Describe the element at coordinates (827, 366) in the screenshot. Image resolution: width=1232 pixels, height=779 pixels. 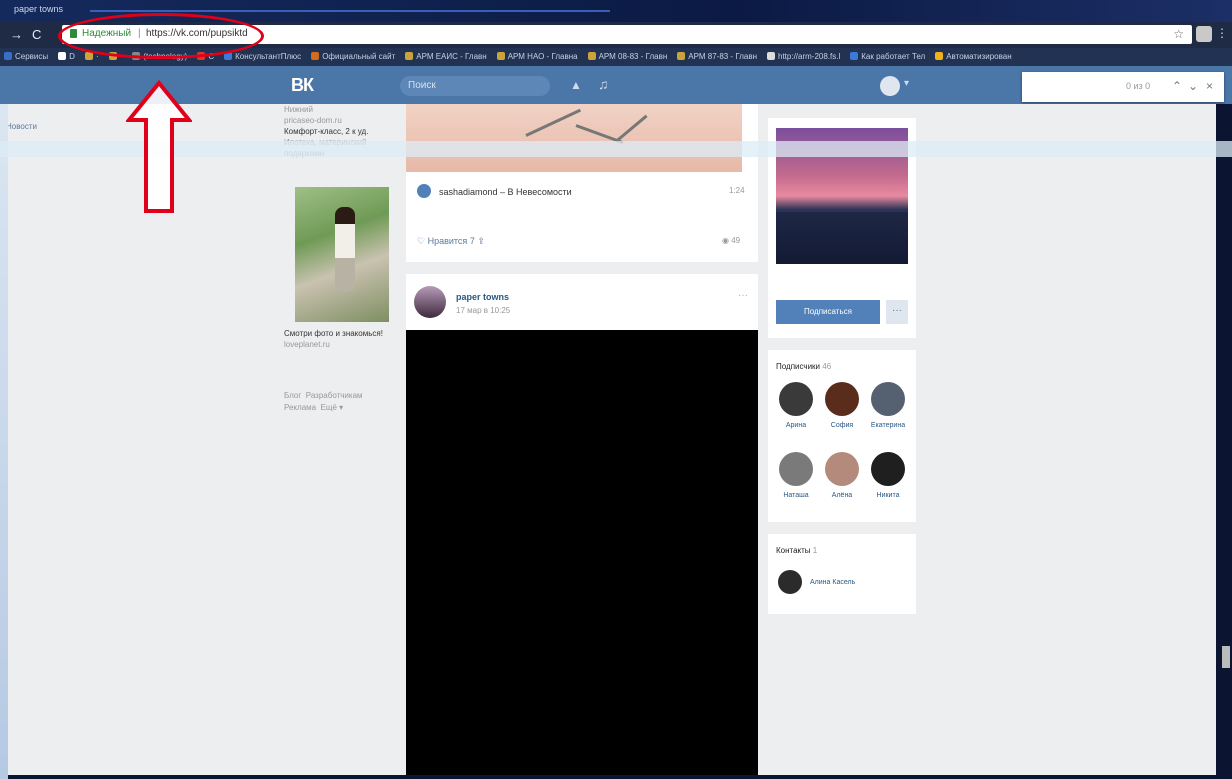
I see `followers-count: 46` at that location.